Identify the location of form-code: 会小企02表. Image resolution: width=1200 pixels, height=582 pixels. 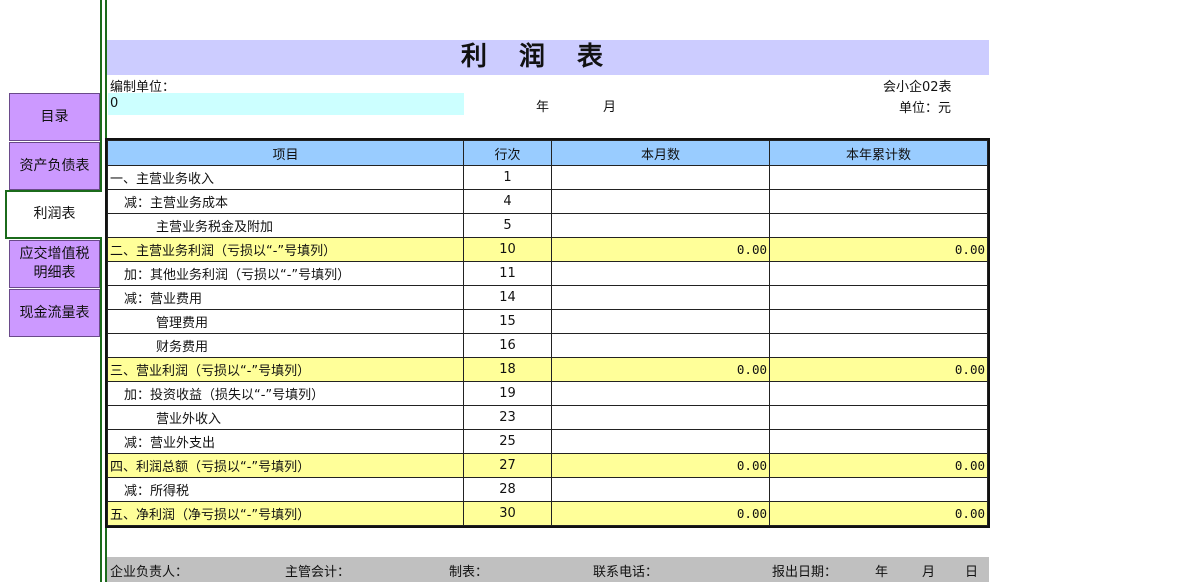
(917, 87).